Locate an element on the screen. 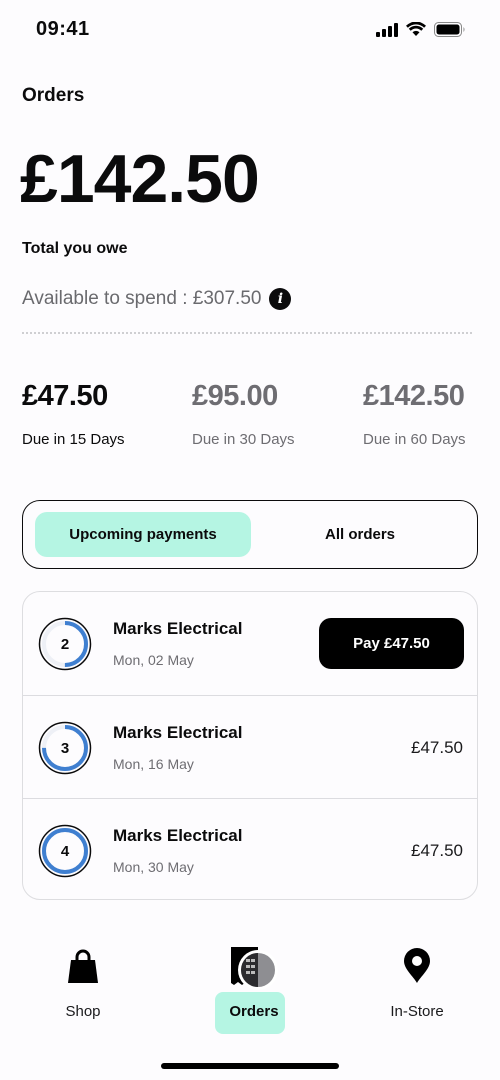 This screenshot has width=500, height=1080. available-to-spend: Available to spend : £307.50 i is located at coordinates (157, 299).